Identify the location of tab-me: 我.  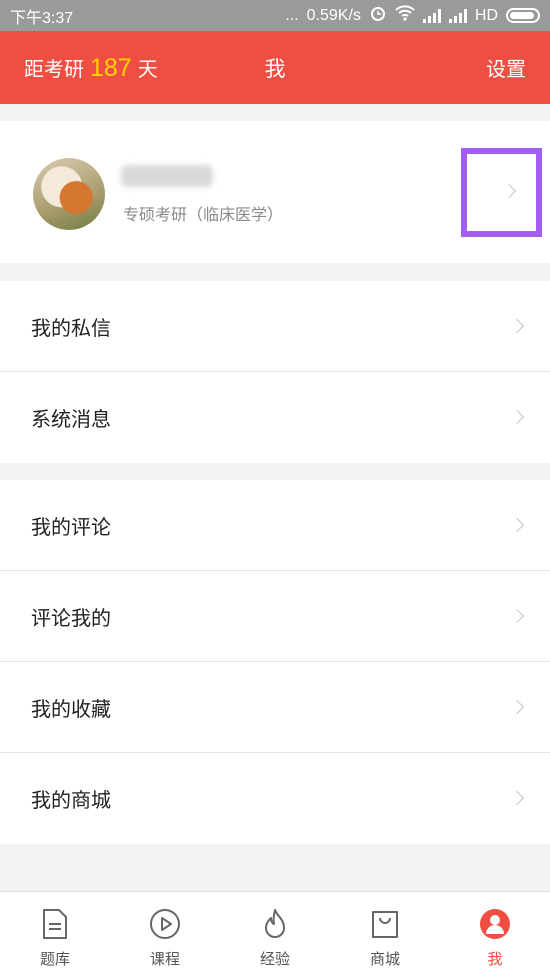
(495, 934).